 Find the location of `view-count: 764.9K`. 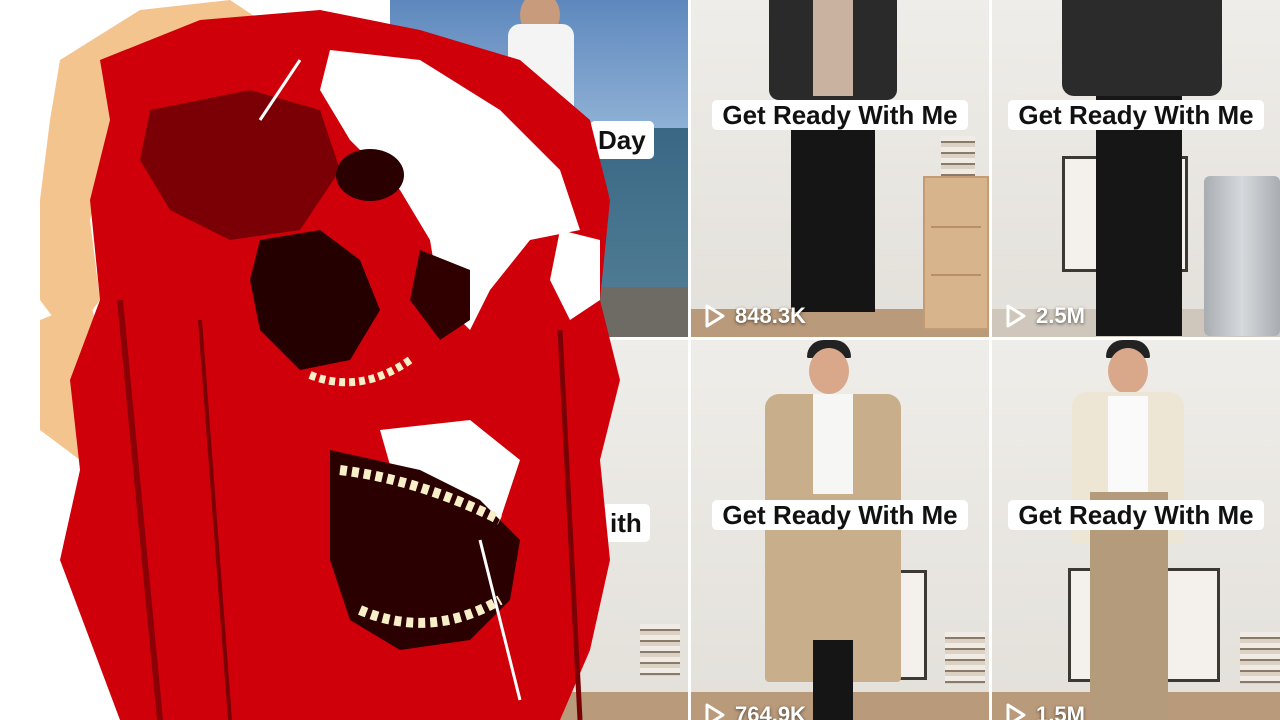

view-count: 764.9K is located at coordinates (754, 711).